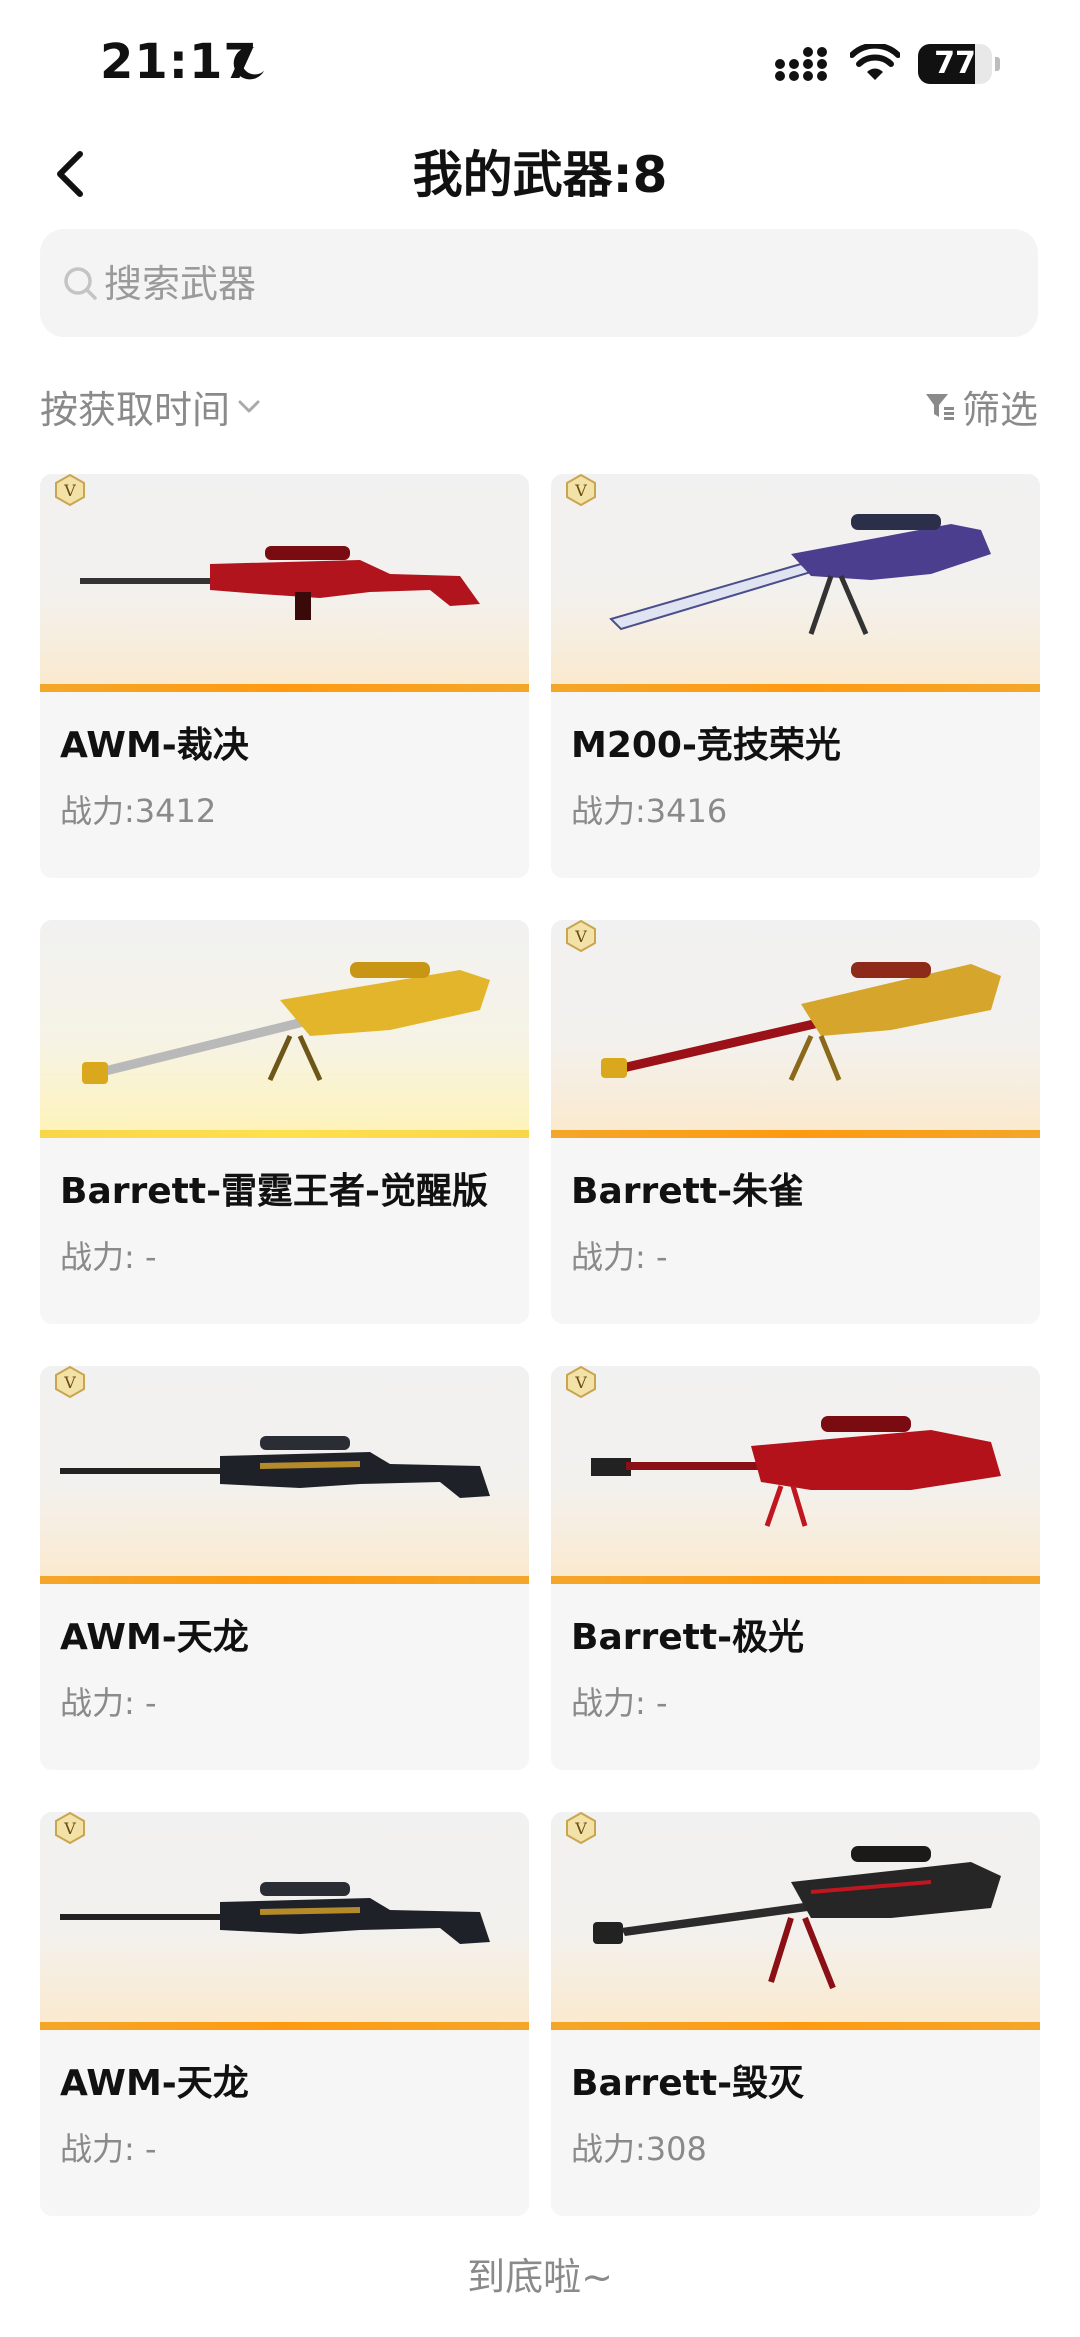  I want to click on cellular-signal-icon, so click(801, 64).